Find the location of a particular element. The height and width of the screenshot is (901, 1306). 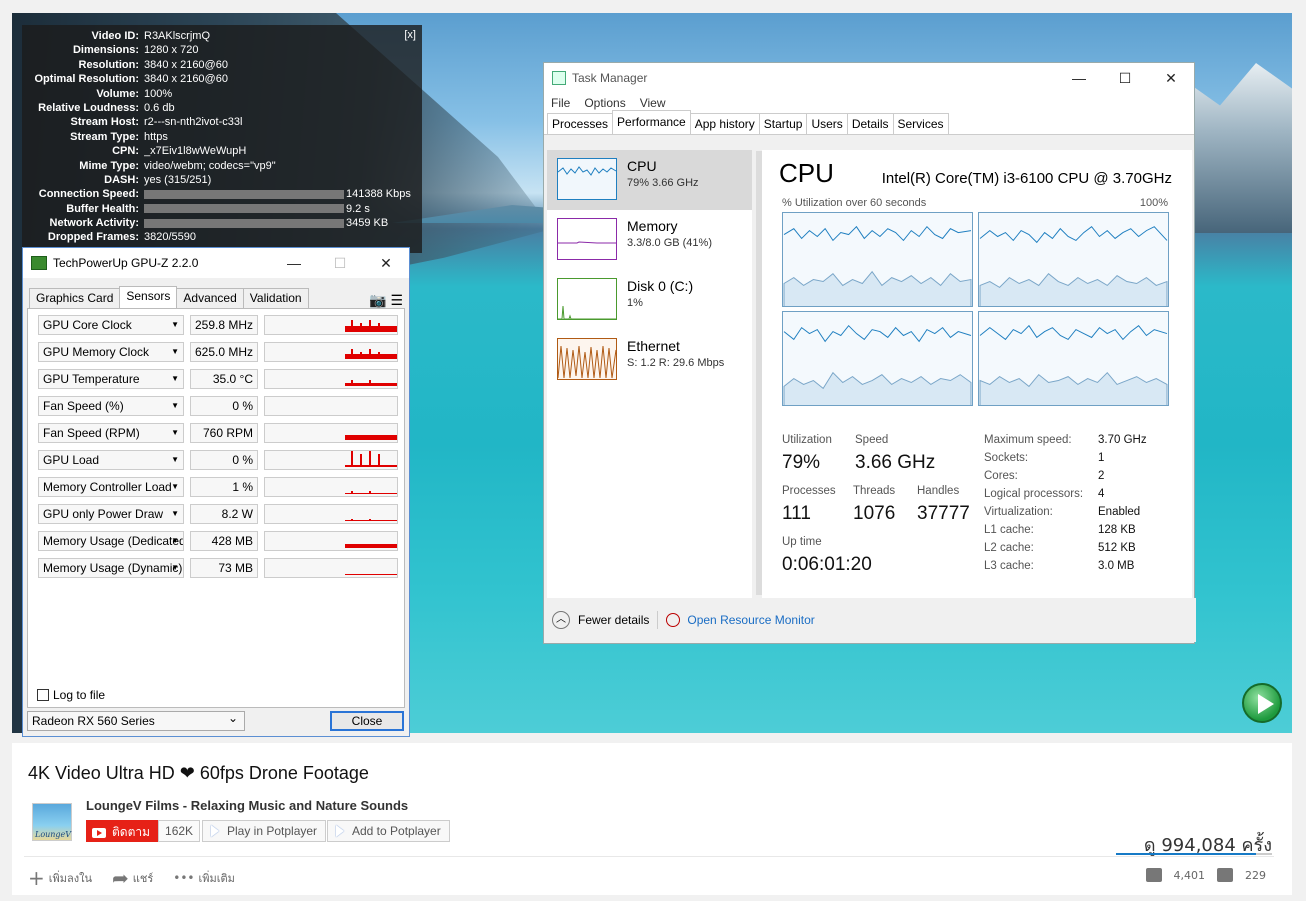

stats-key: Stream Host: is located at coordinates (104, 122).